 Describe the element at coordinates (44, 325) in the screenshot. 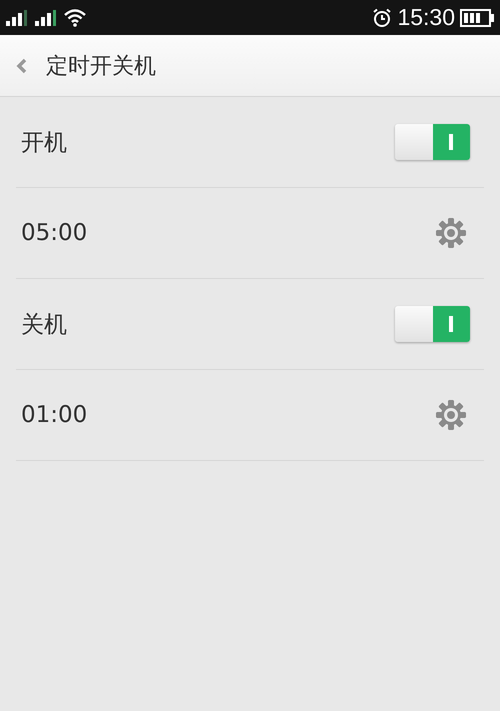

I see `setting-label: 关机` at that location.